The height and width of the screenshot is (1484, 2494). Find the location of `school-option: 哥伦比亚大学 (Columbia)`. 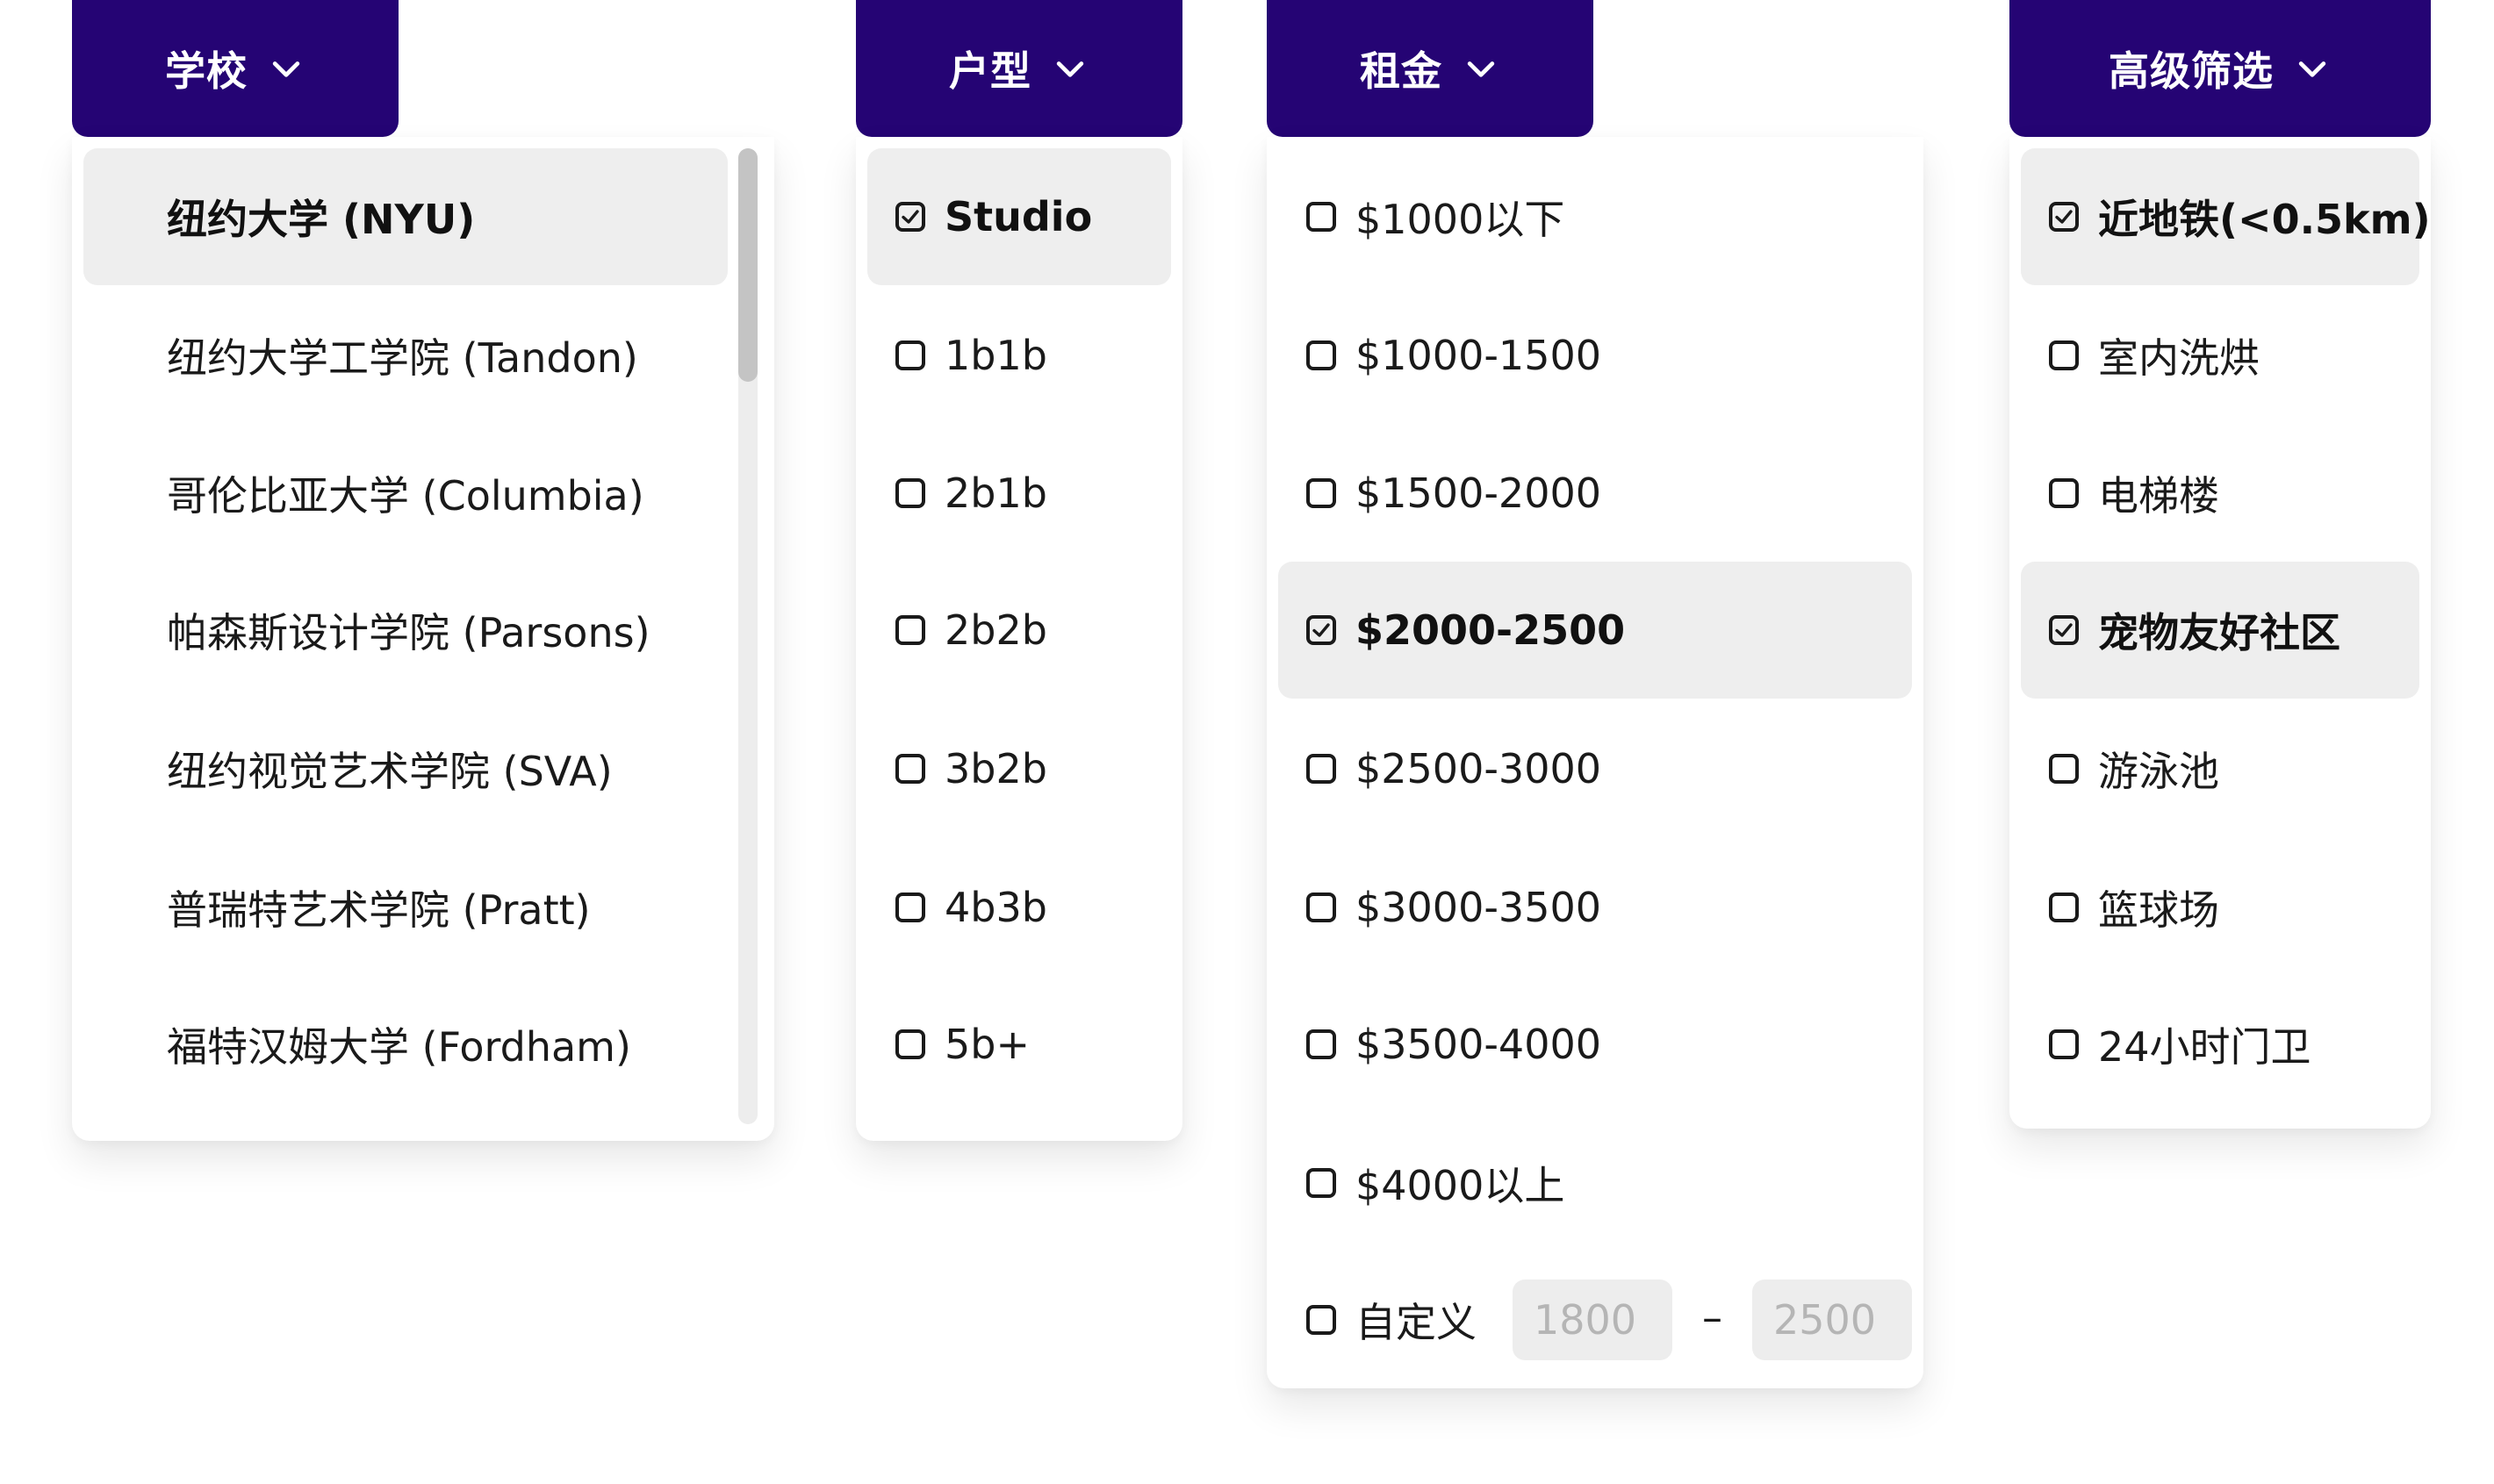

school-option: 哥伦比亚大学 (Columbia) is located at coordinates (405, 493).